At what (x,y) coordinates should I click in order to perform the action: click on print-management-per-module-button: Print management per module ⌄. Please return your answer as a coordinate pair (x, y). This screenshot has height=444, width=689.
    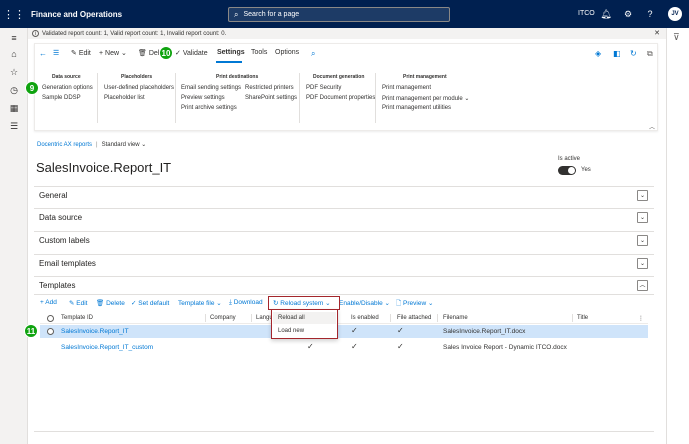
    Looking at the image, I should click on (425, 98).